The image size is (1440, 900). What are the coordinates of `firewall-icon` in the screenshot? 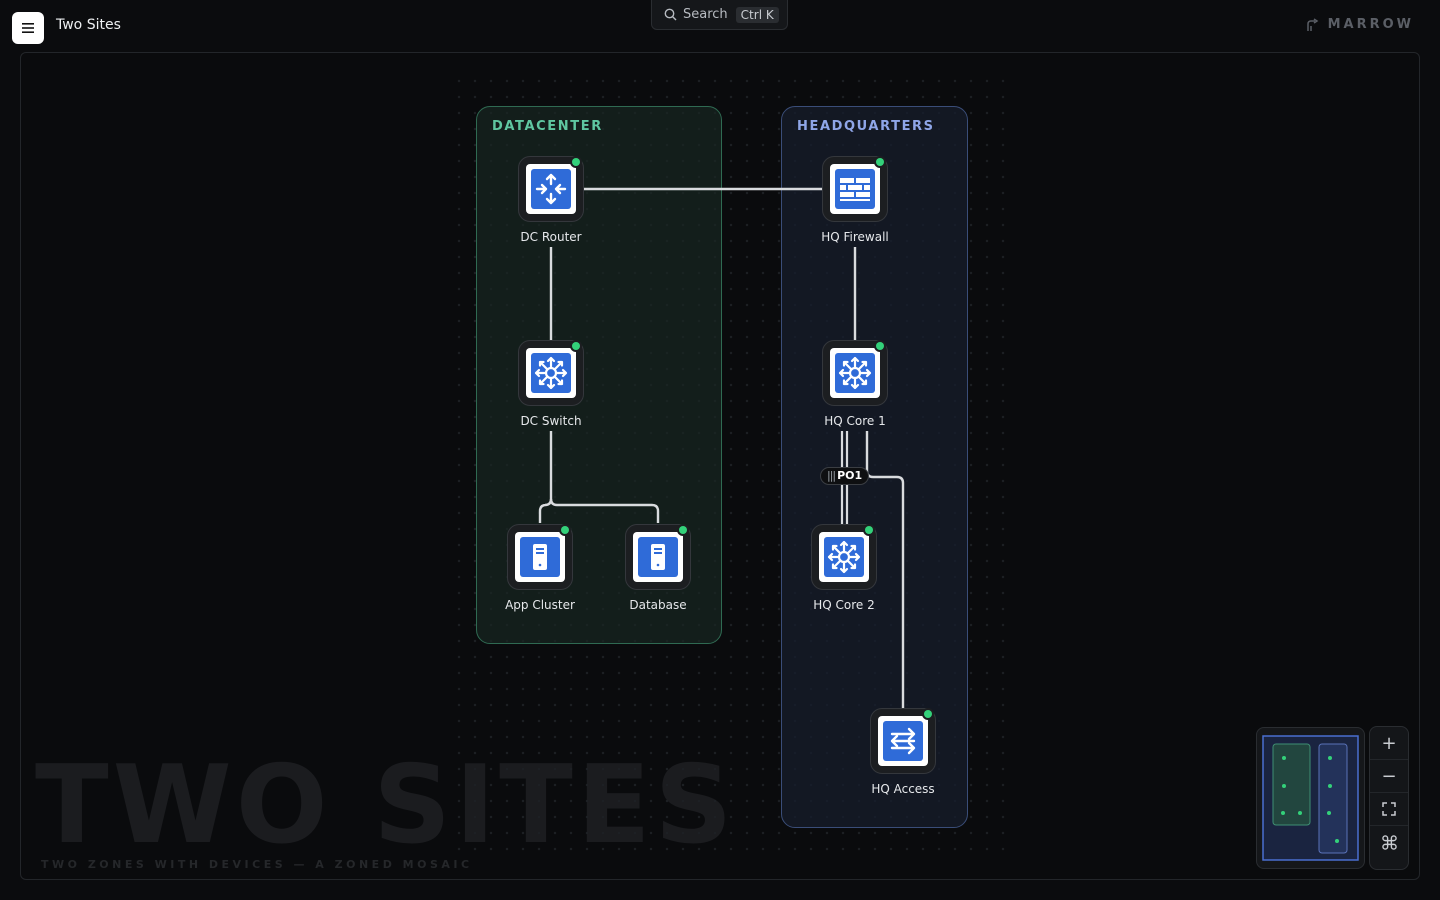 It's located at (855, 189).